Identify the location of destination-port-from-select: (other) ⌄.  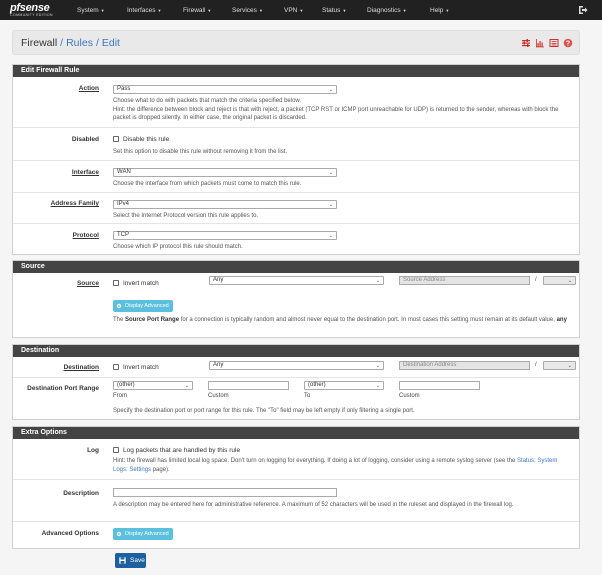
(153, 385).